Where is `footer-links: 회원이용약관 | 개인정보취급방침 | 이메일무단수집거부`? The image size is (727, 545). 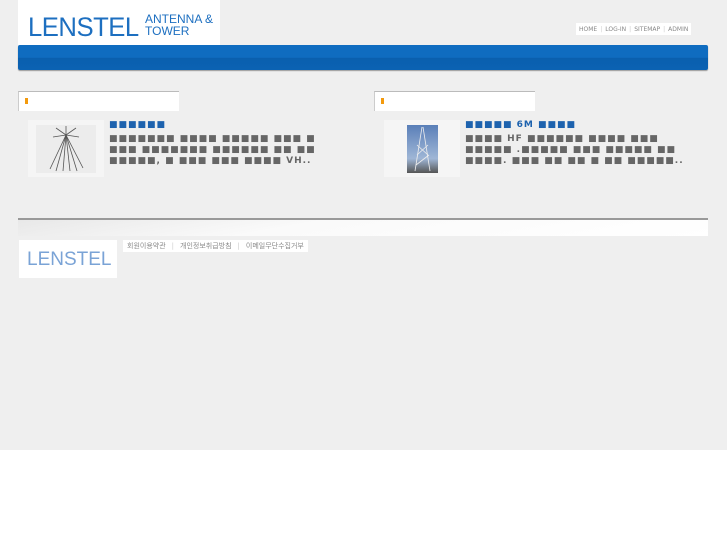
footer-links: 회원이용약관 | 개인정보취급방침 | 이메일무단수집거부 is located at coordinates (215, 246).